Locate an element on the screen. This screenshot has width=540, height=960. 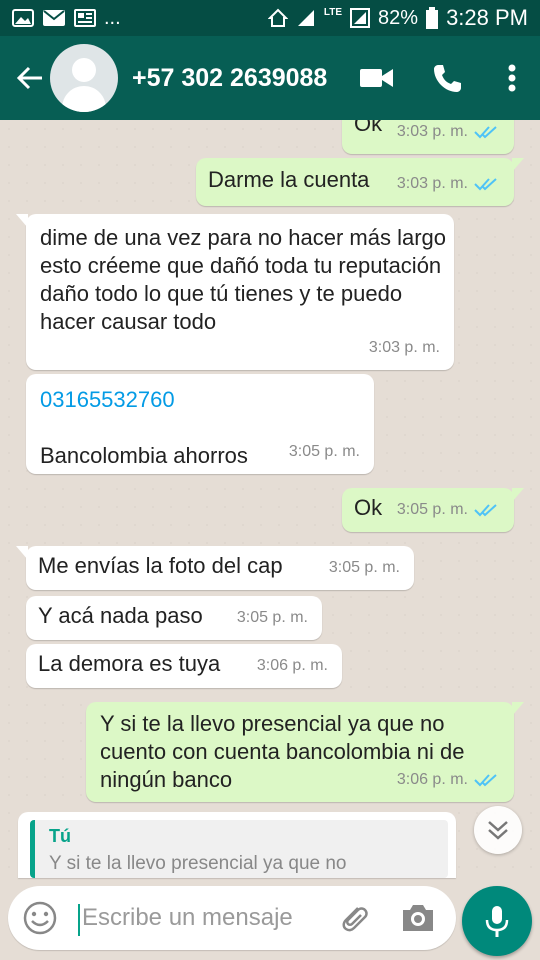
message-bubble-incoming: Y acá nada paso 3:05 p. m. is located at coordinates (174, 618).